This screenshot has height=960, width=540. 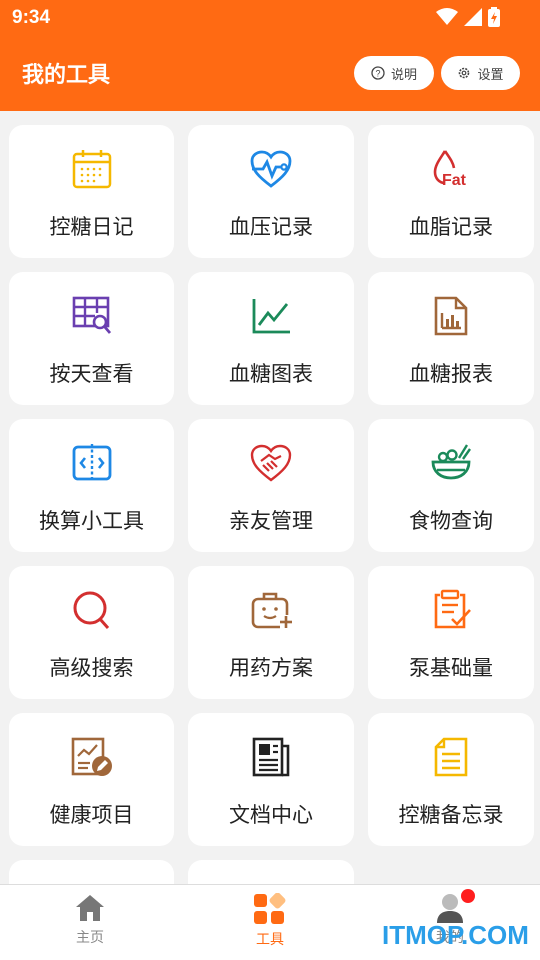 What do you see at coordinates (451, 169) in the screenshot?
I see `fat-drop-icon: Fat` at bounding box center [451, 169].